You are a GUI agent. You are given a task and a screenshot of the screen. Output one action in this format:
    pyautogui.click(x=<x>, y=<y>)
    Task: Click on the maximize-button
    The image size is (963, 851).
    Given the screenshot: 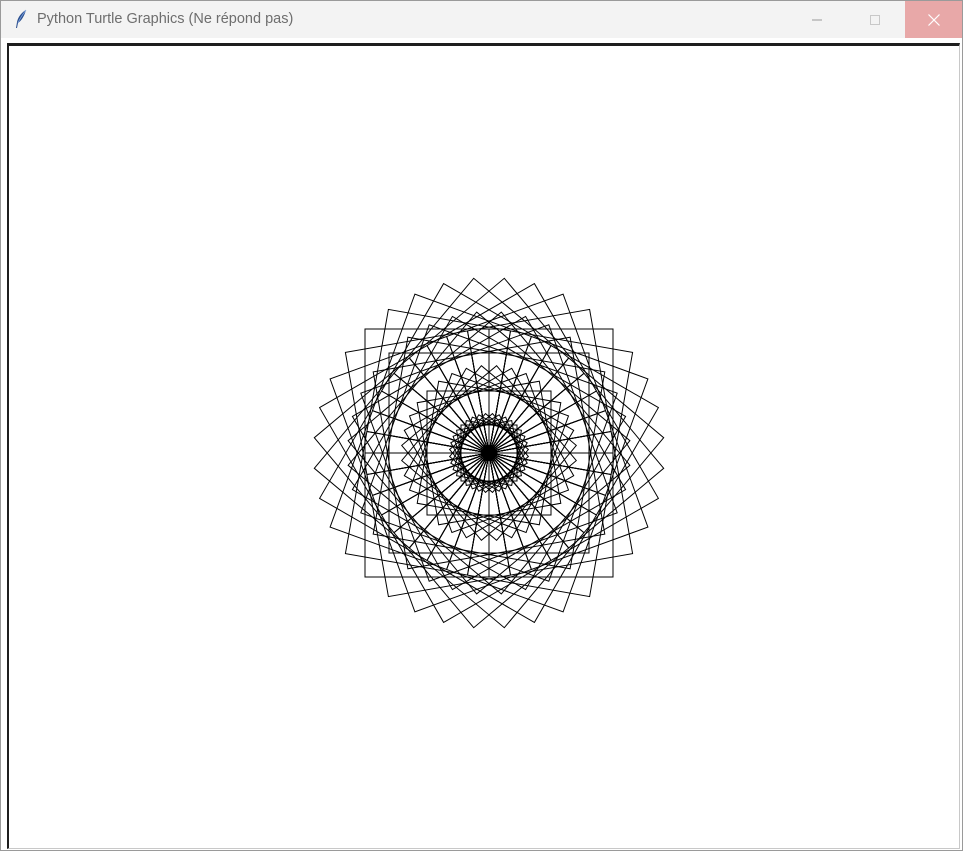 What is the action you would take?
    pyautogui.click(x=875, y=19)
    